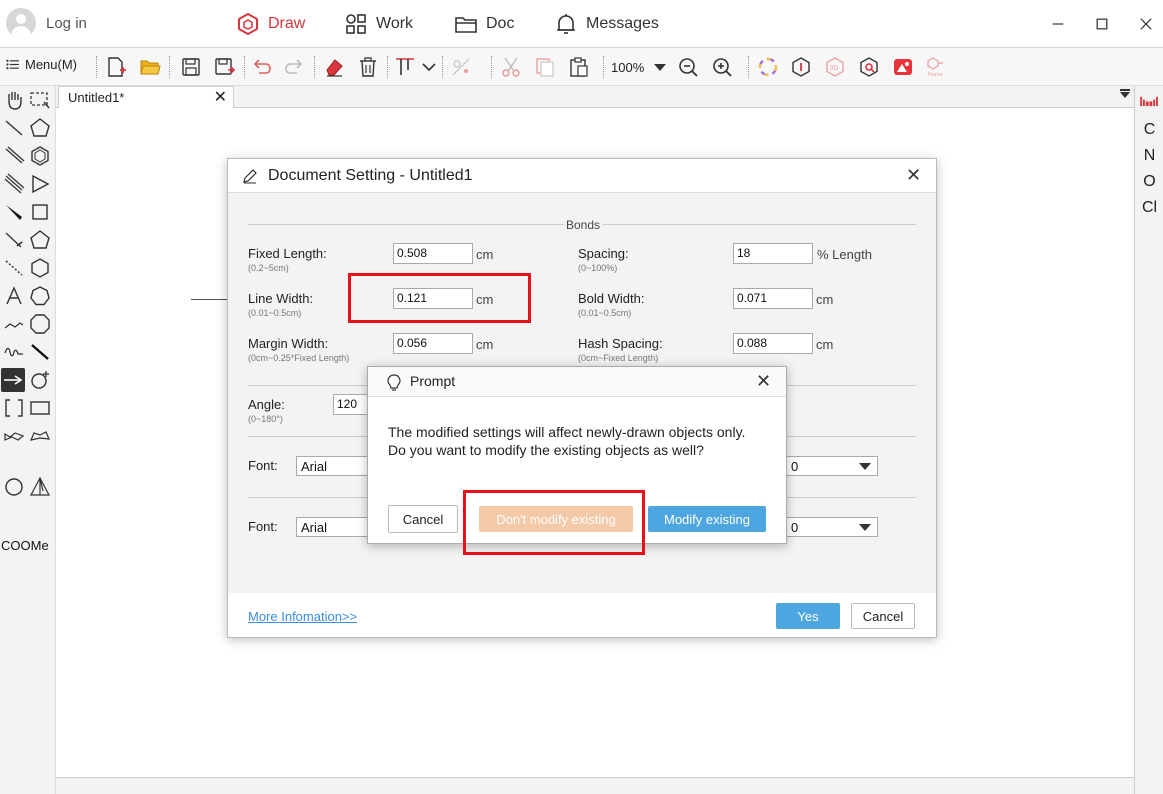 The height and width of the screenshot is (794, 1163). What do you see at coordinates (606, 24) in the screenshot?
I see `nav-messages: Messages` at bounding box center [606, 24].